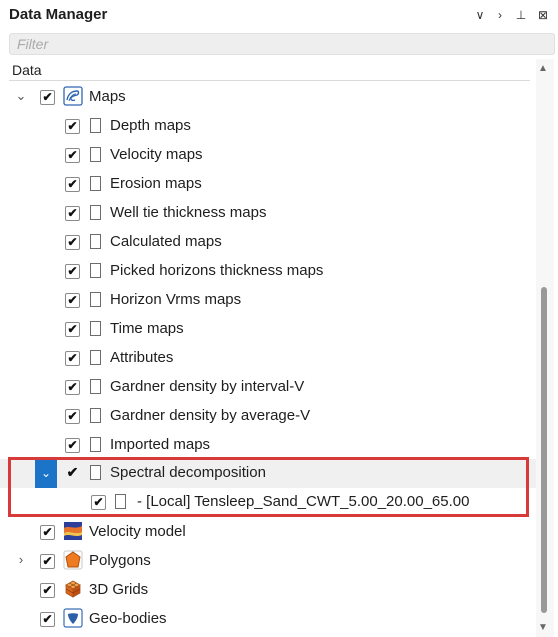  What do you see at coordinates (58, 14) in the screenshot?
I see `panel-title: Data Manager` at bounding box center [58, 14].